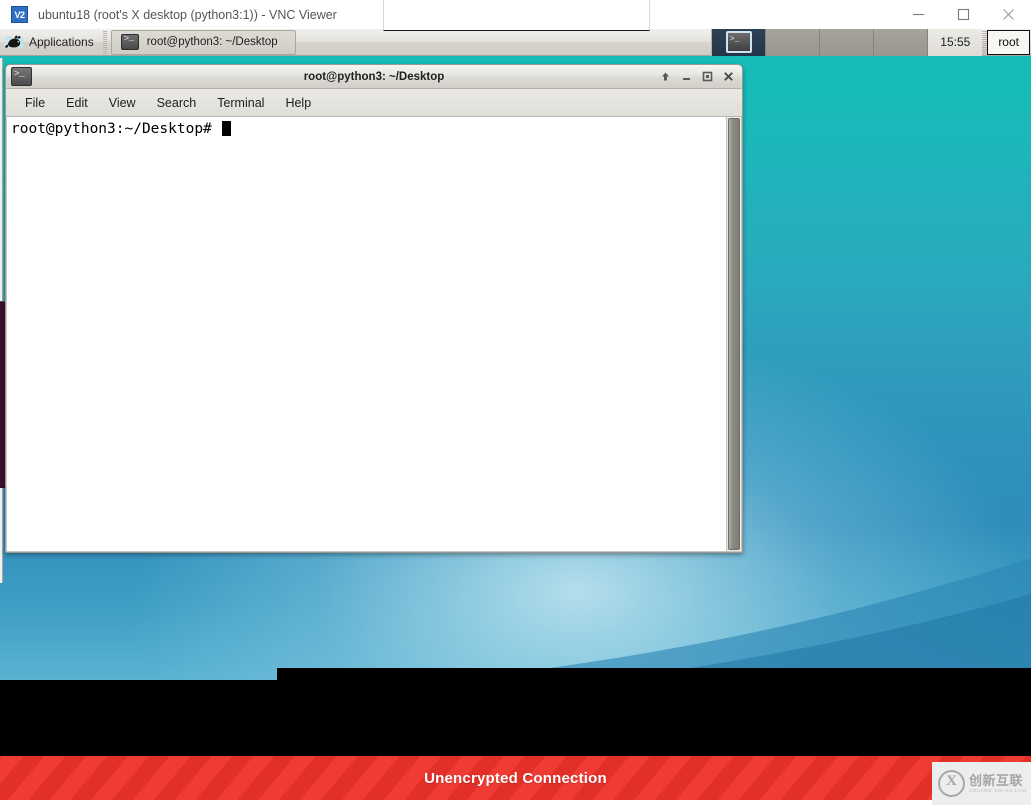 This screenshot has width=1031, height=805. I want to click on terminal-titlebar: root@python3: ~/Desktop, so click(374, 77).